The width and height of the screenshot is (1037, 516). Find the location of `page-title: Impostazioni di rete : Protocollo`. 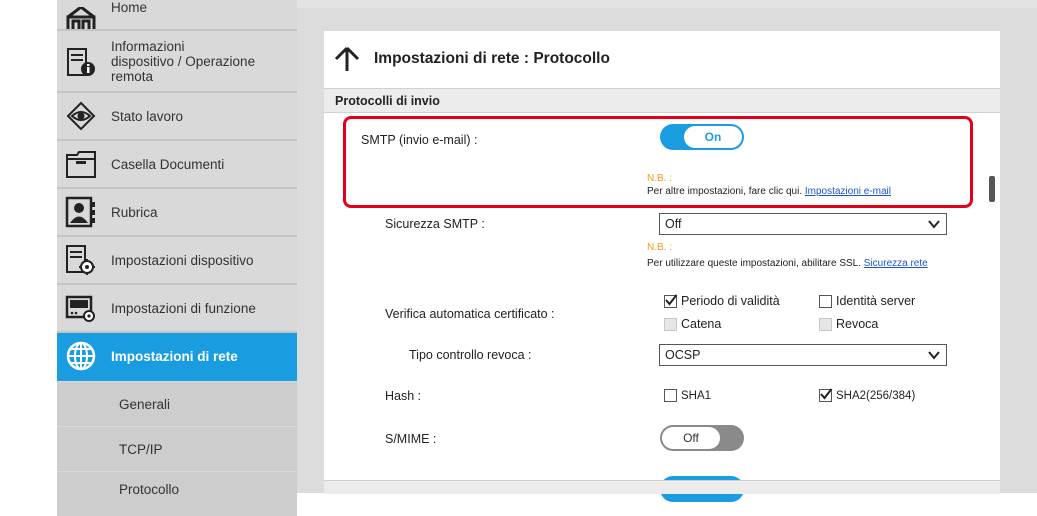

page-title: Impostazioni di rete : Protocollo is located at coordinates (492, 58).